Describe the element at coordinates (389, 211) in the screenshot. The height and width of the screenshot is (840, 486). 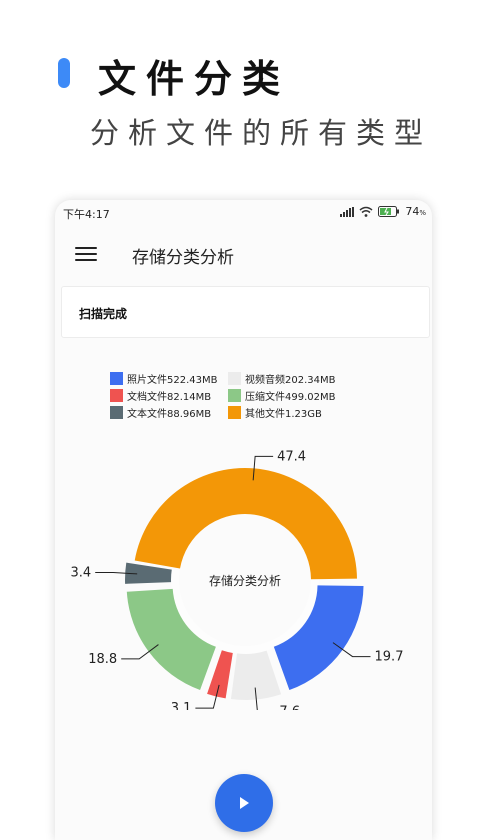
I see `battery-icon` at that location.